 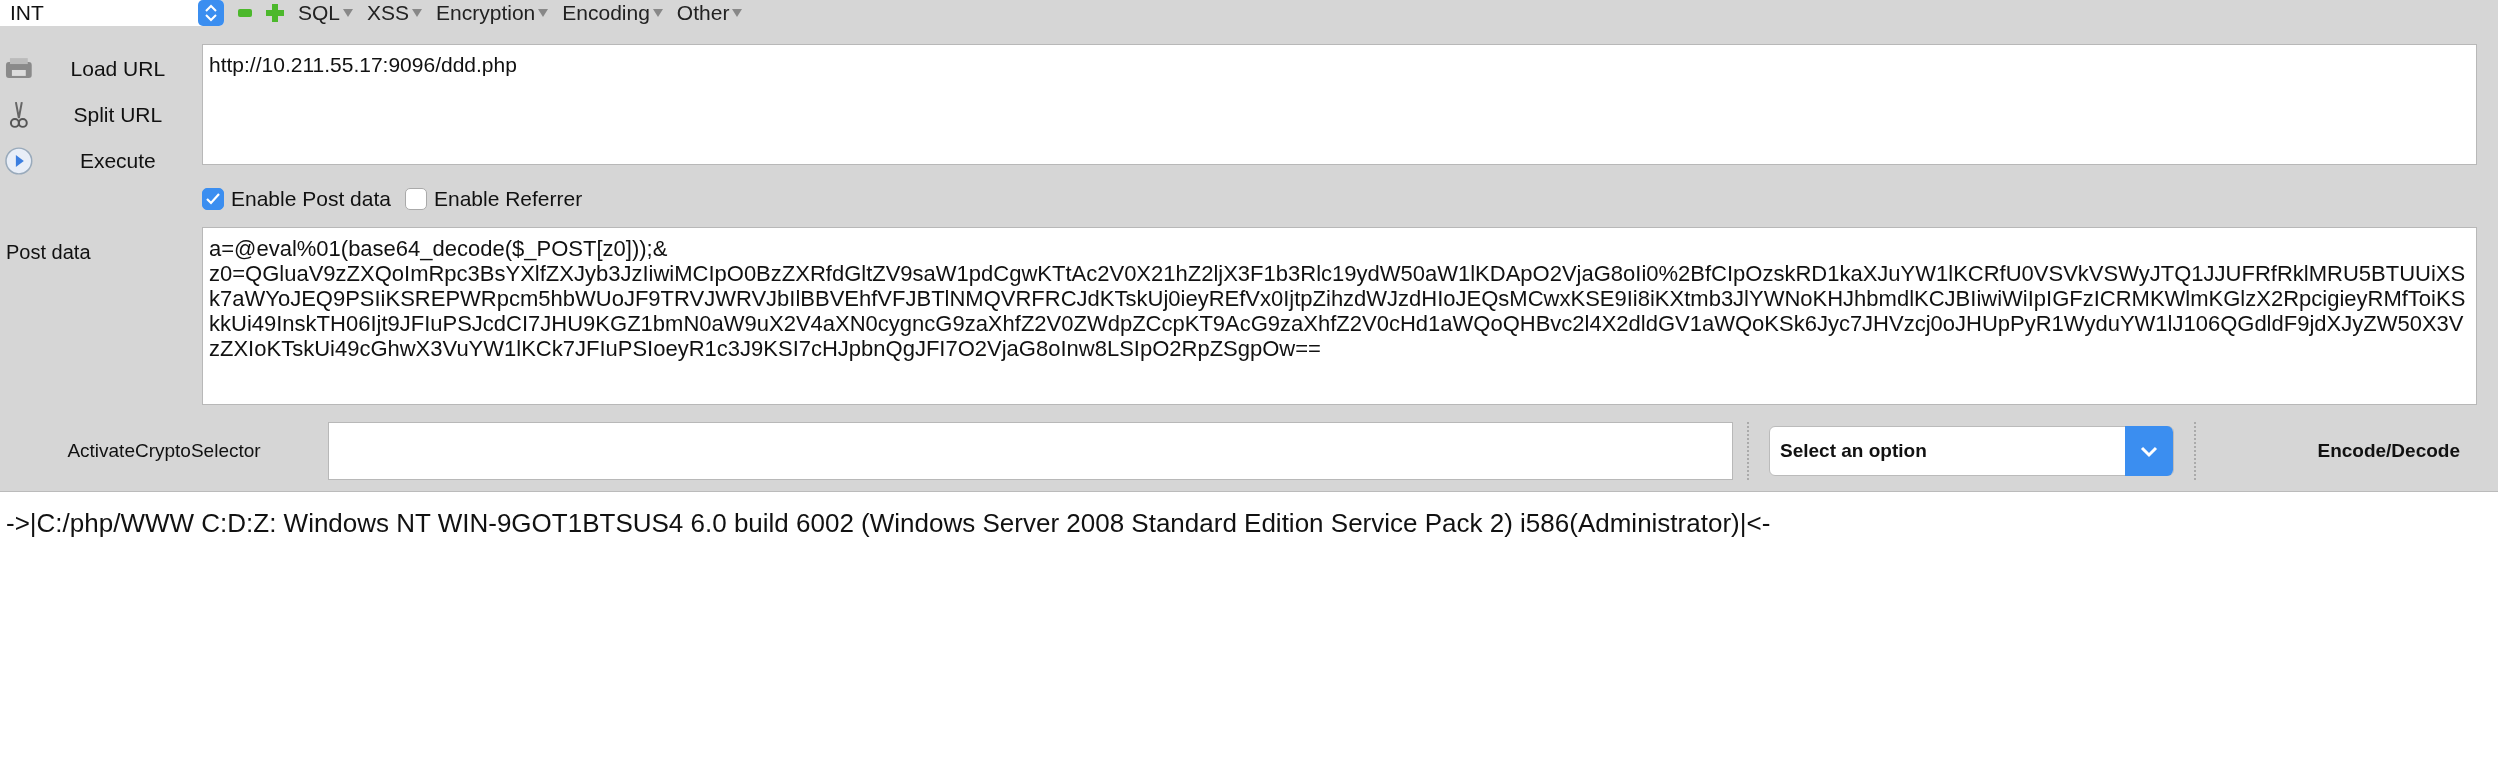 I want to click on stepper-icon, so click(x=211, y=13).